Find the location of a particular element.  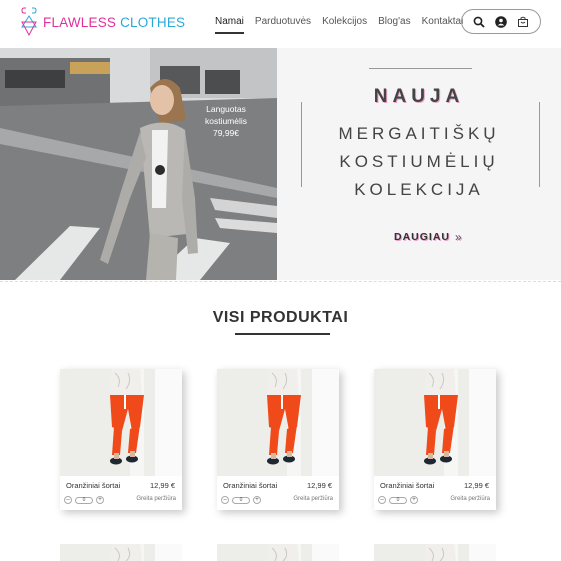

nav-item-blogas: Blog'as is located at coordinates (394, 25).